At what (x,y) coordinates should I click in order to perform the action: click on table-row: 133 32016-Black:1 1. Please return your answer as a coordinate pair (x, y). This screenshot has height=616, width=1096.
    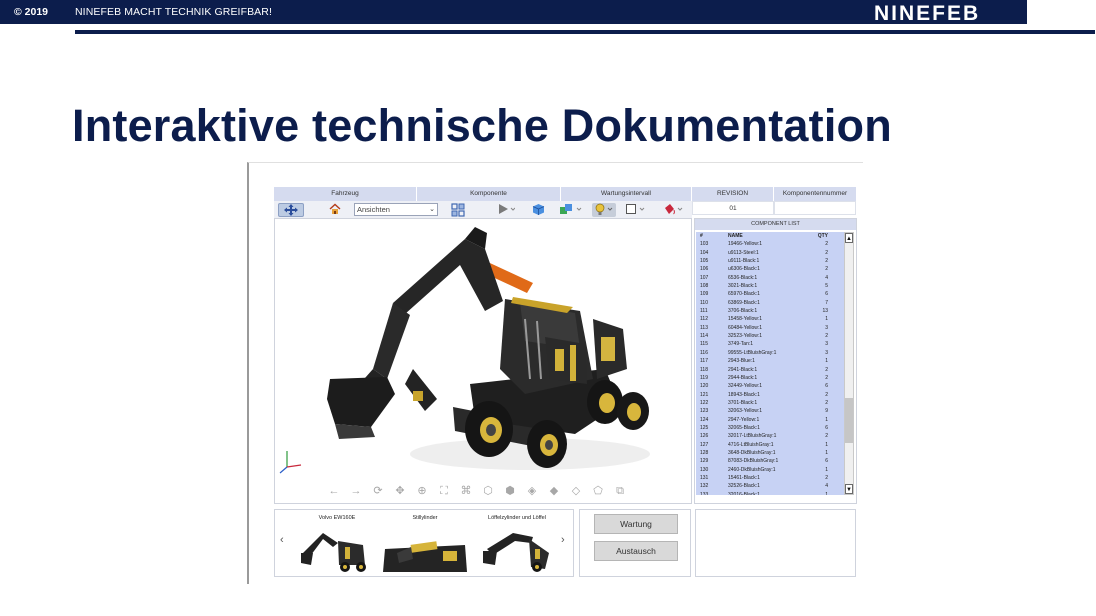
    Looking at the image, I should click on (770, 493).